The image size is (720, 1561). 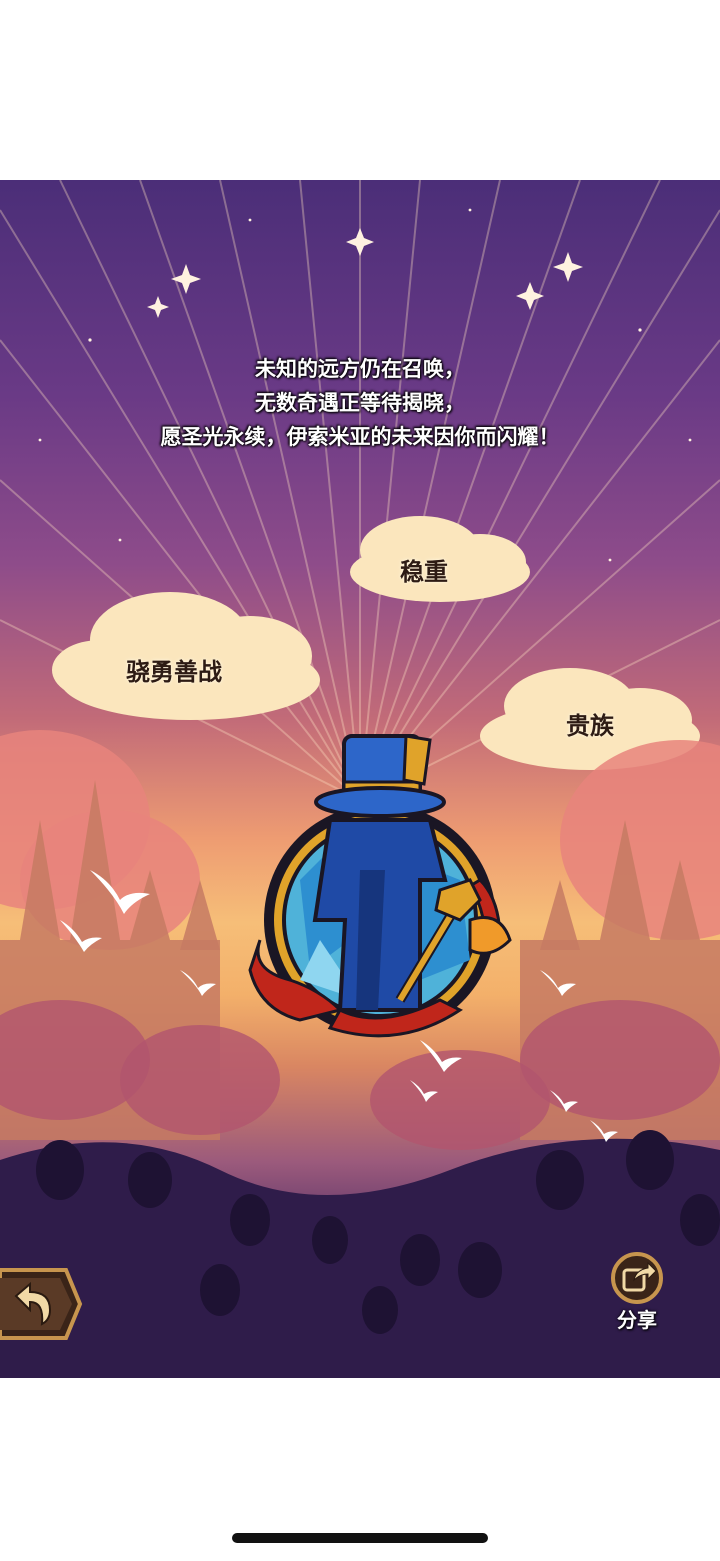 I want to click on share-label: 分享, so click(x=637, y=1320).